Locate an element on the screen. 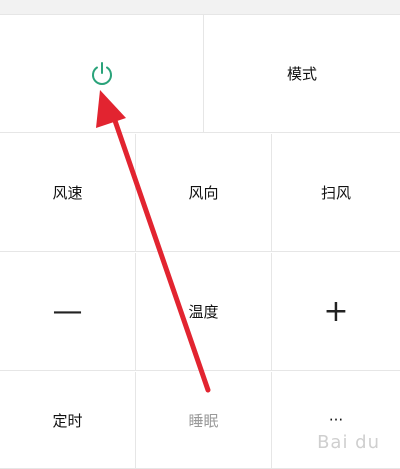 This screenshot has height=469, width=400. power-icon is located at coordinates (101, 73).